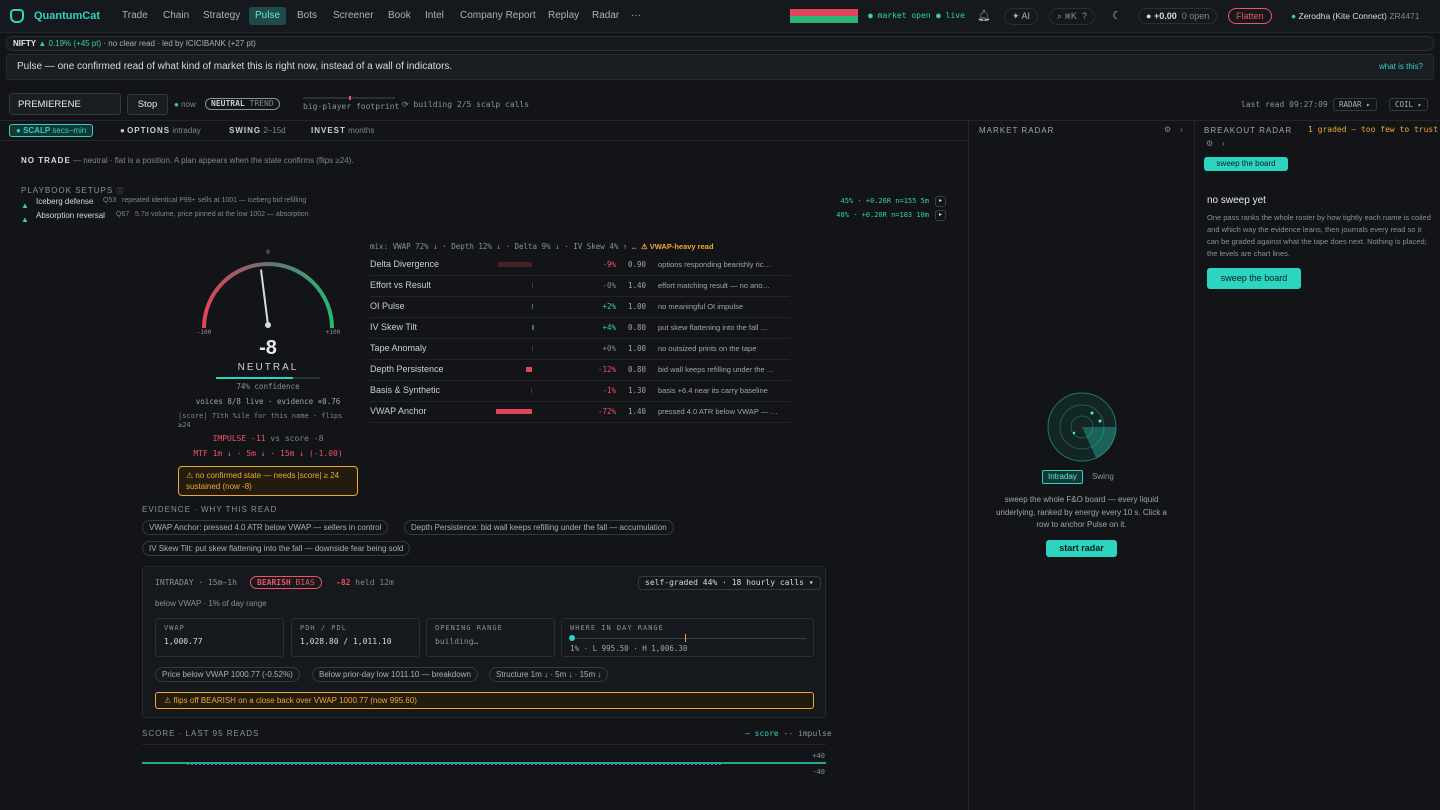 Image resolution: width=1440 pixels, height=810 pixels. What do you see at coordinates (147, 104) in the screenshot?
I see `stop-button: Stop` at bounding box center [147, 104].